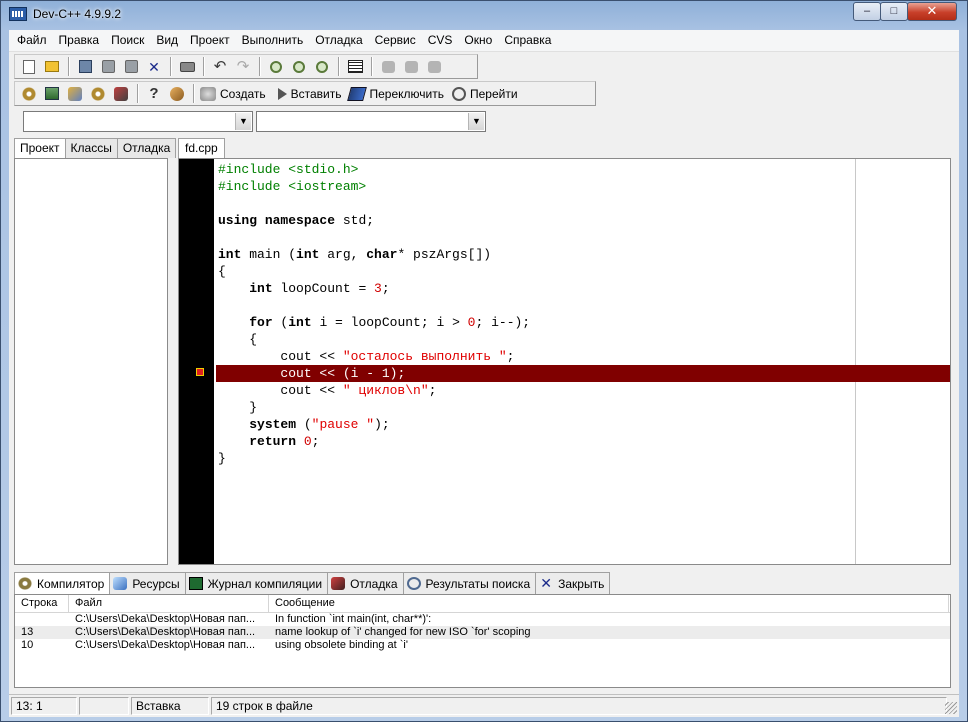 The image size is (968, 722). I want to click on remove-from-project-button, so click(411, 67).